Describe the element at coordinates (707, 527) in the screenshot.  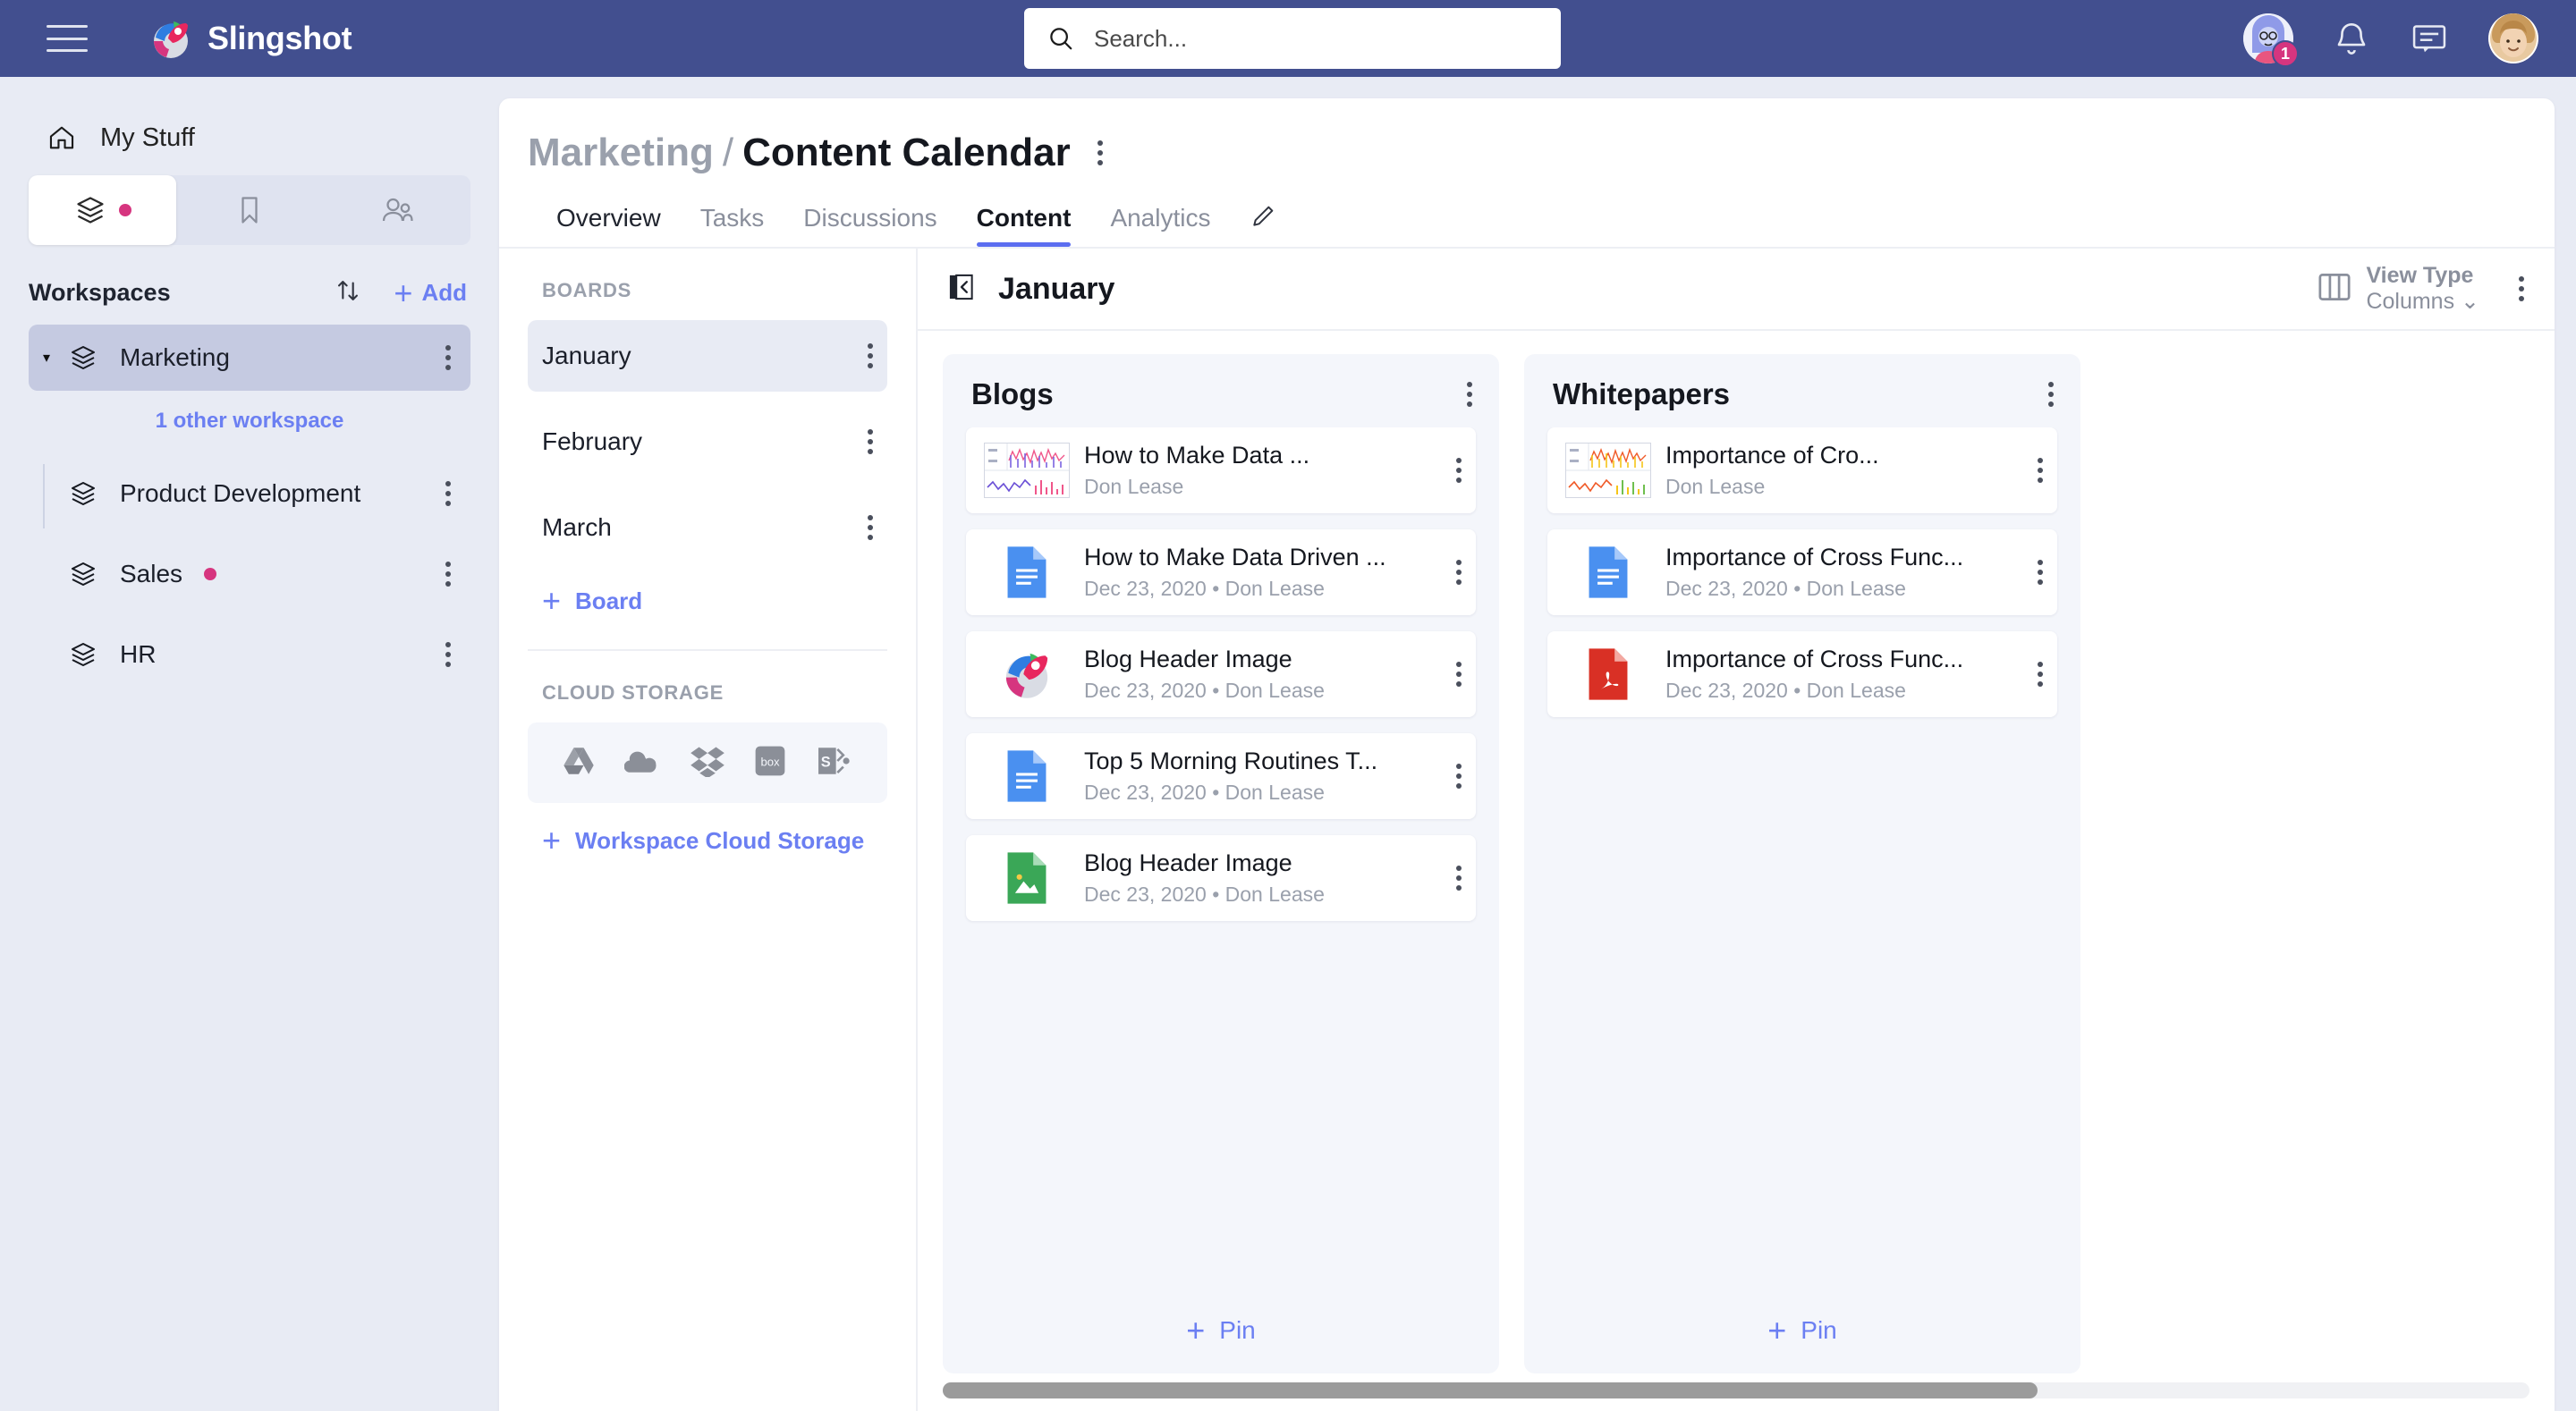
I see `board-item-march: March` at that location.